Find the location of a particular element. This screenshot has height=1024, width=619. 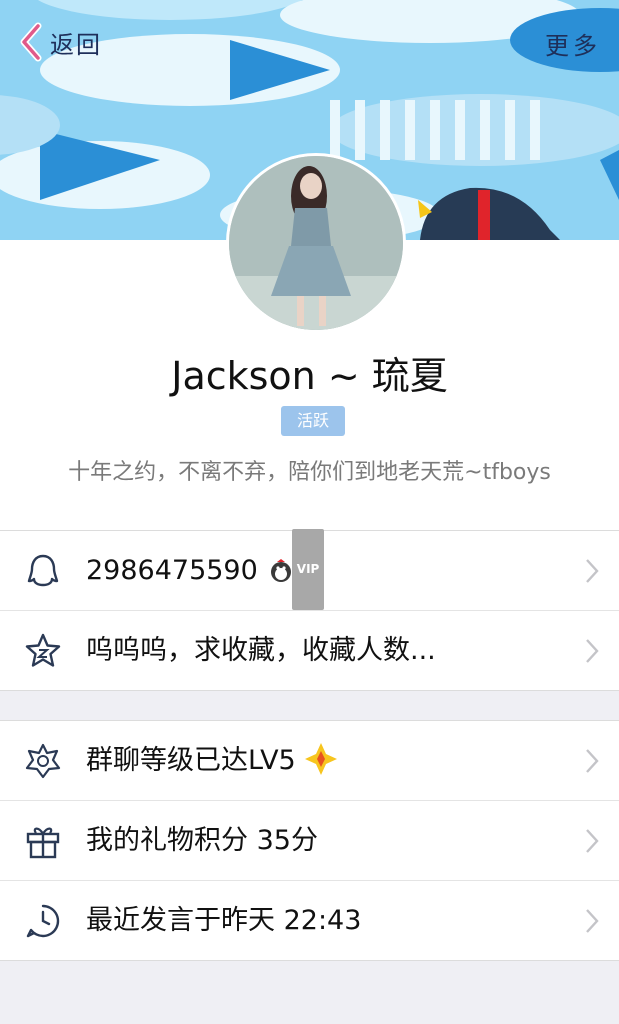

vip-penguin-icon is located at coordinates (280, 570).